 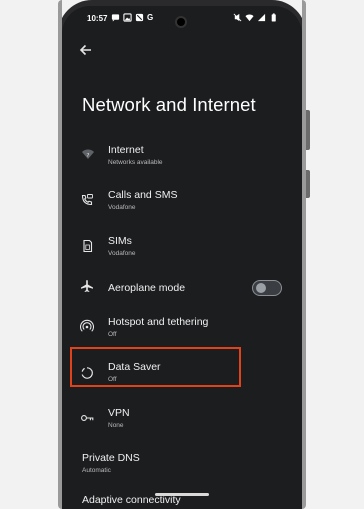 What do you see at coordinates (111, 458) in the screenshot?
I see `item-title: Private DNS` at bounding box center [111, 458].